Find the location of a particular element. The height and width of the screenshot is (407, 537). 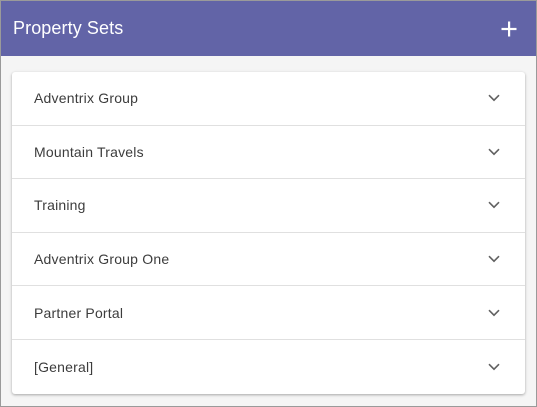

list-item: Training is located at coordinates (268, 206).